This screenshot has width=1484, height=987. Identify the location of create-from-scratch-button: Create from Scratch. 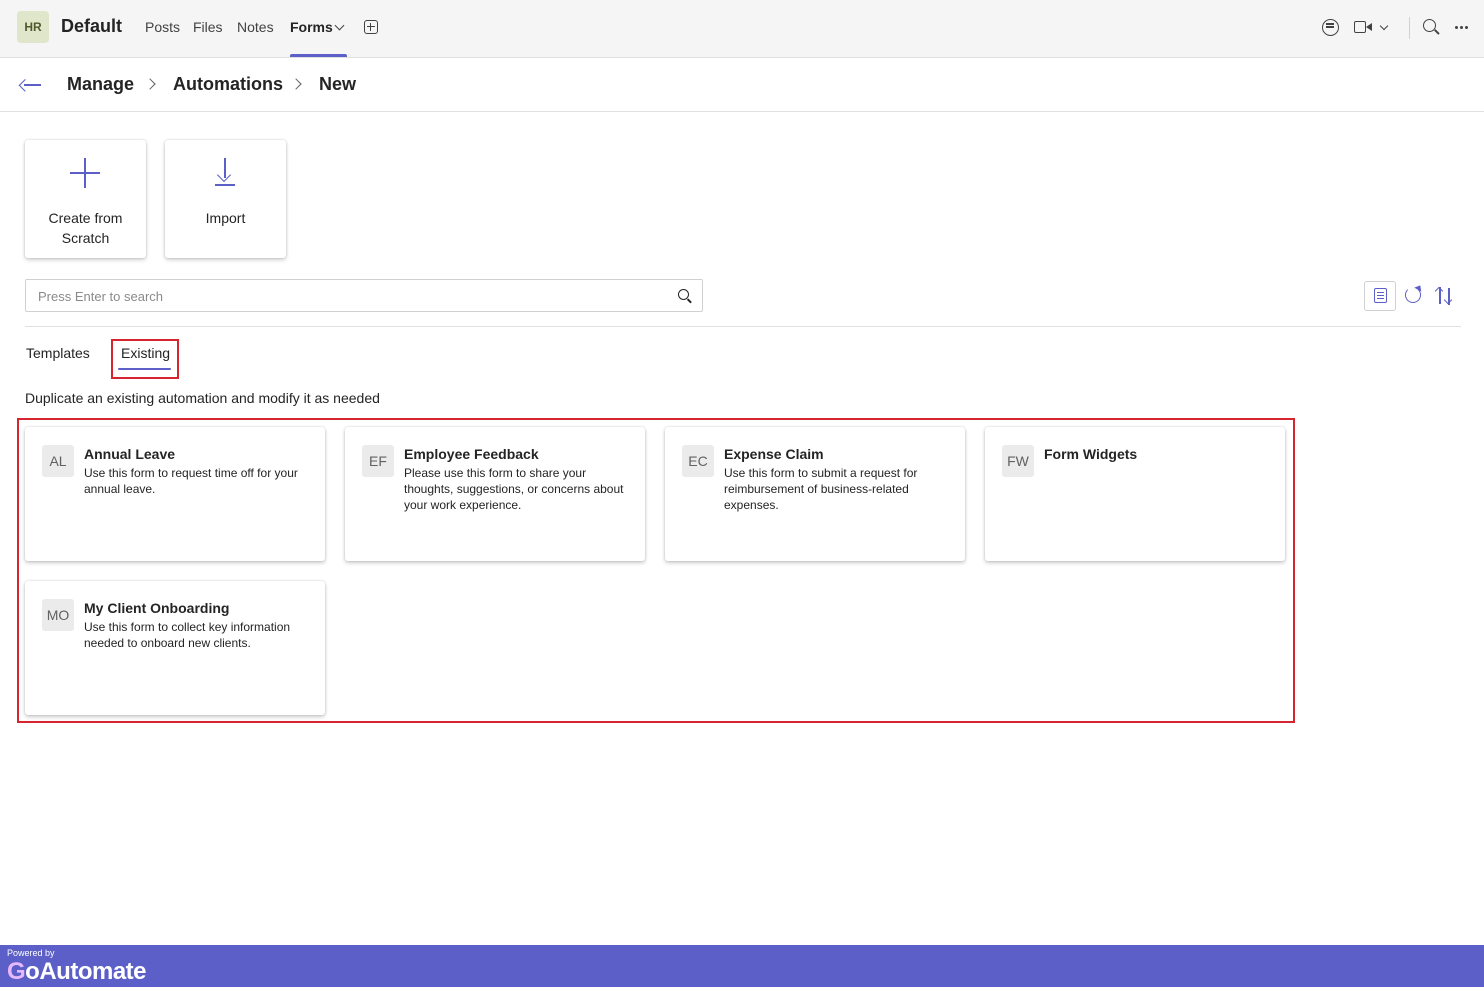
(85, 199).